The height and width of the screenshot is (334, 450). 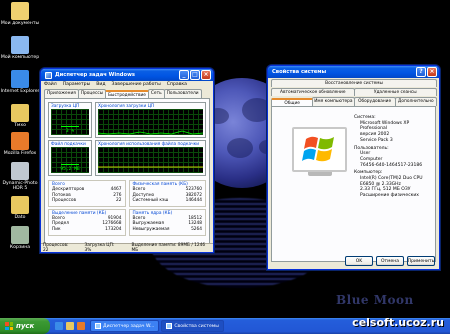 What do you see at coordinates (333, 101) in the screenshot?
I see `sysprop-tab: Имя компьютера` at bounding box center [333, 101].